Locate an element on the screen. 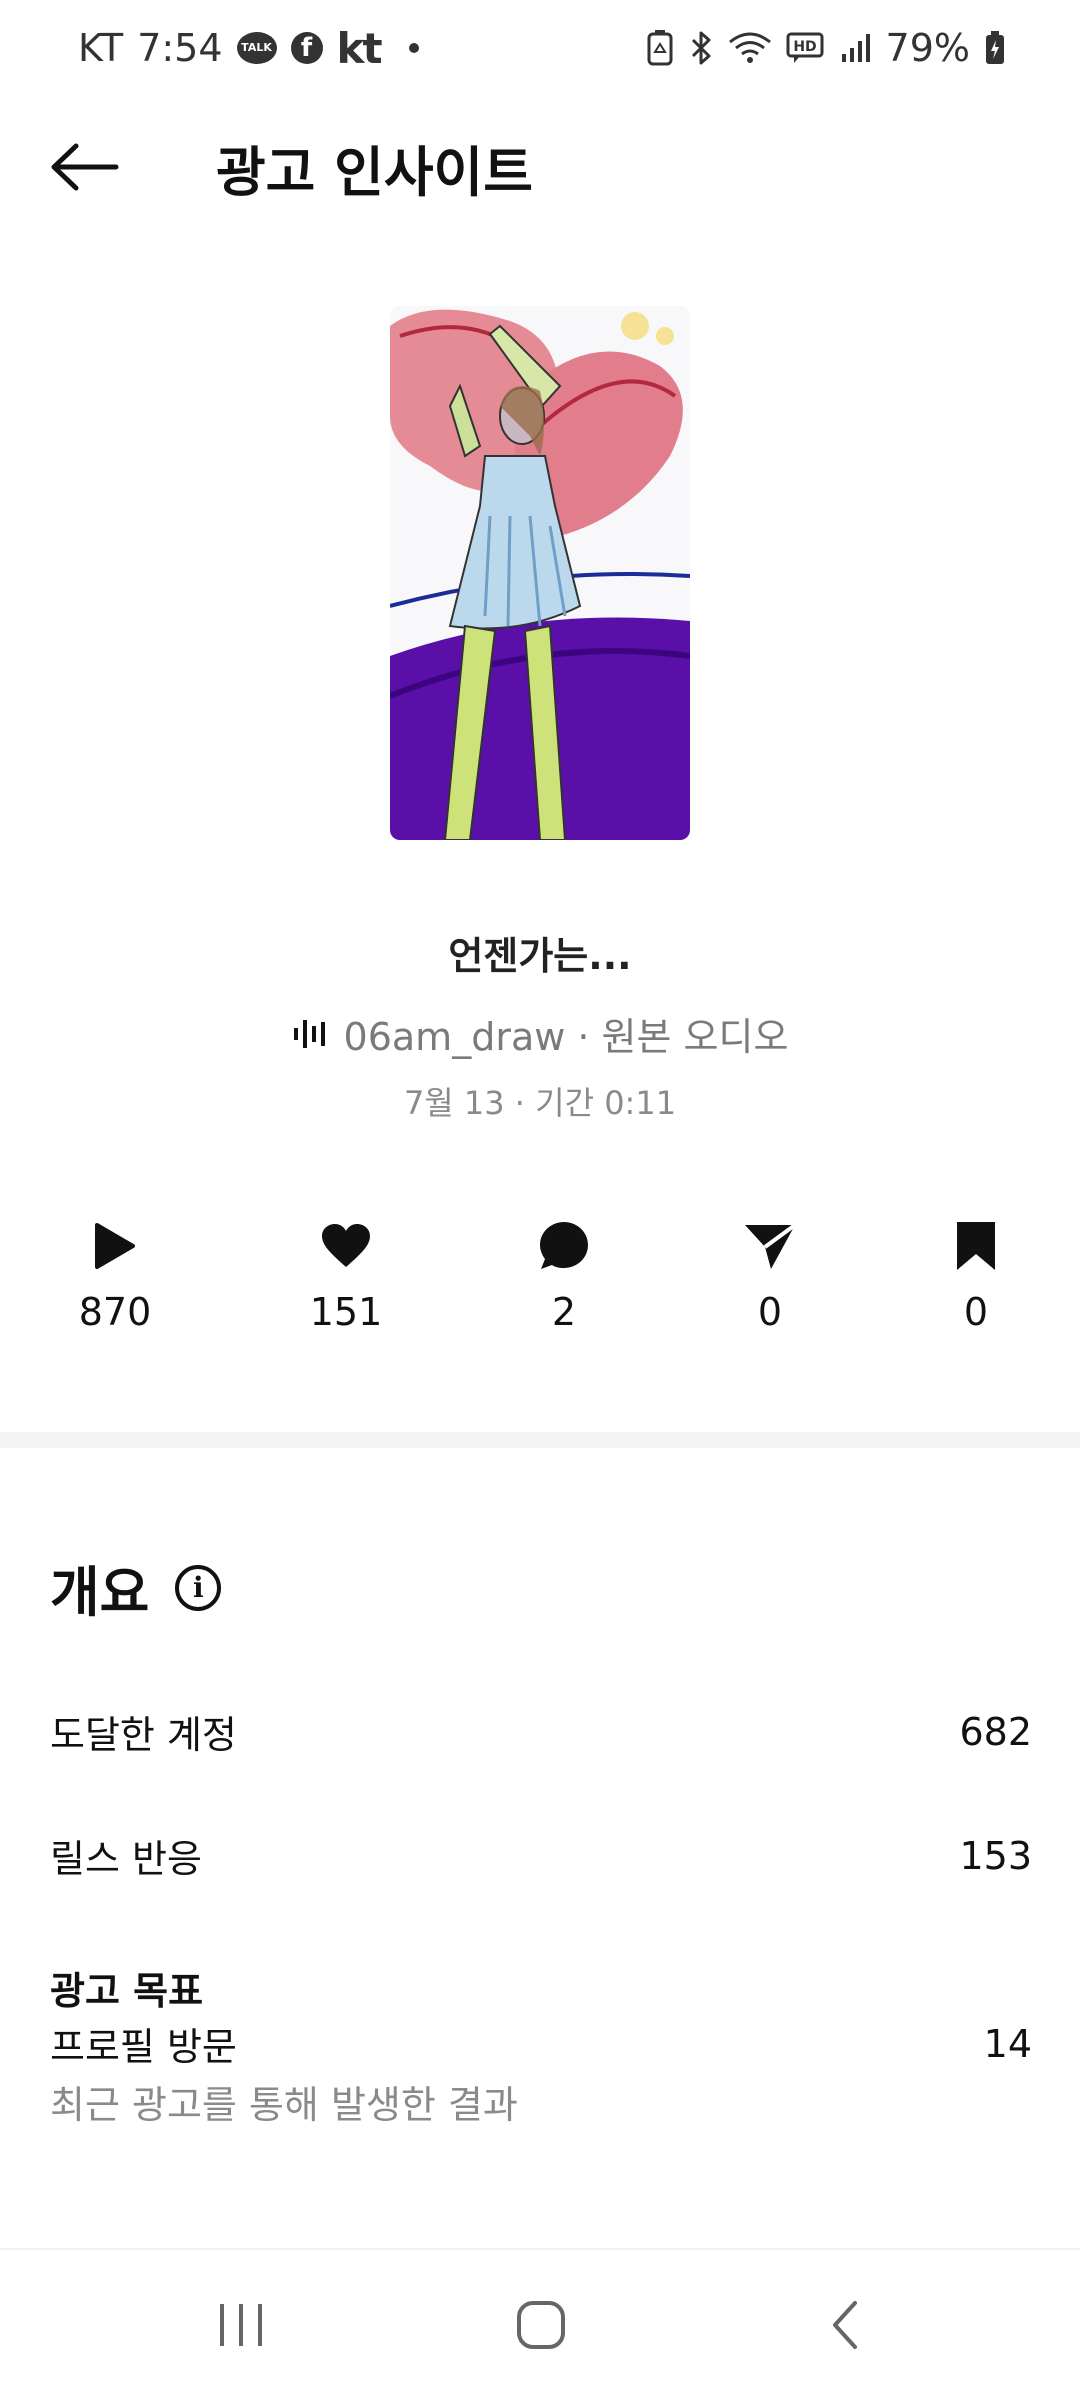  engagement-stats: 870 151 2 0 0 is located at coordinates (540, 1286).